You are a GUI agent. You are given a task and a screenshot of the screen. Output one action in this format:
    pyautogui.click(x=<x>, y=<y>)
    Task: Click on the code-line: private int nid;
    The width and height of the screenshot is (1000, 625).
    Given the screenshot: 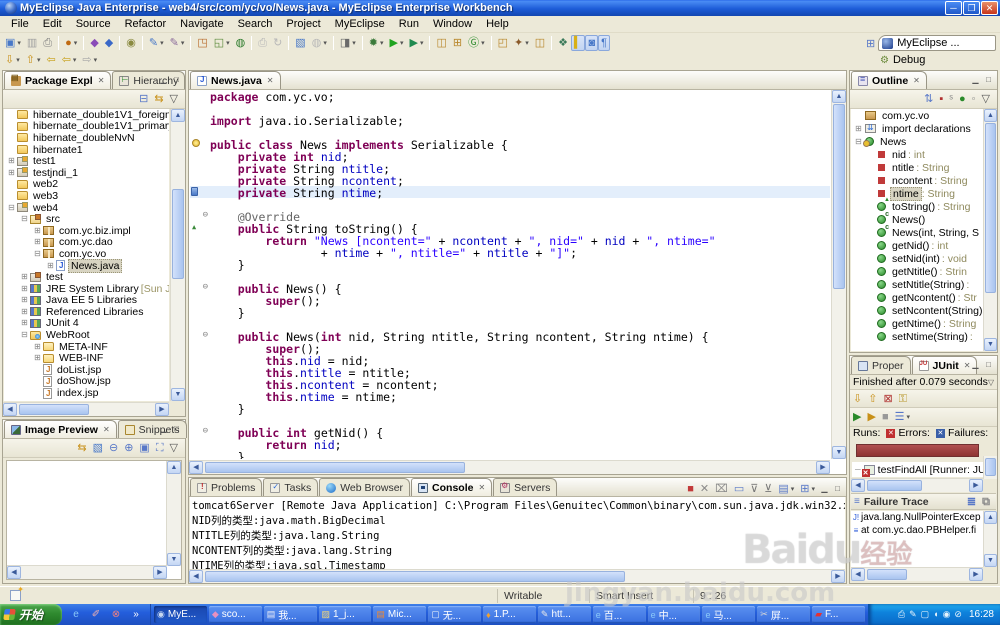 What is the action you would take?
    pyautogui.click(x=510, y=157)
    